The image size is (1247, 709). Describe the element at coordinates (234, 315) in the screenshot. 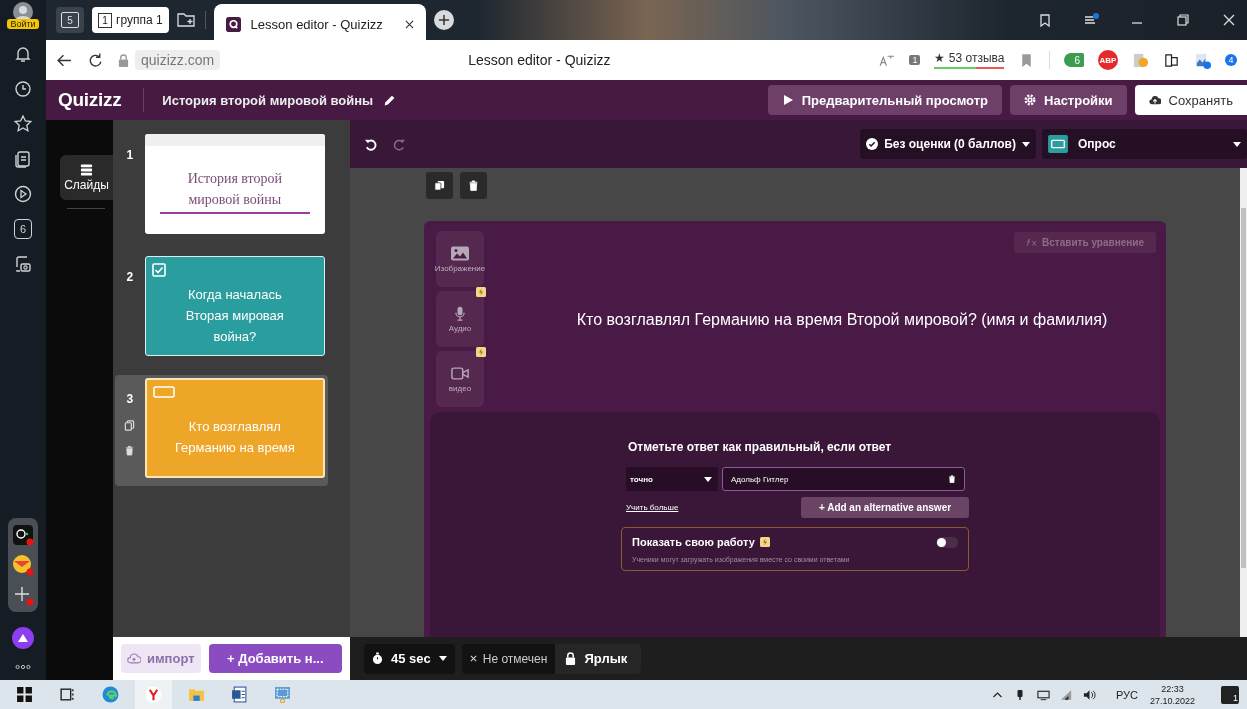

I see `slide-question-text: Когда началась Вторая мировая война?` at that location.